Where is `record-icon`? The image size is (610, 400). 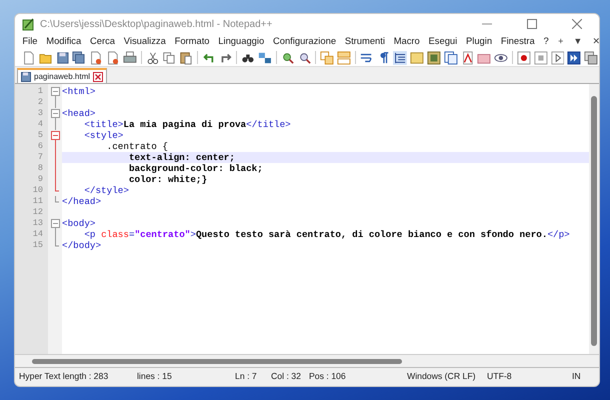
record-icon is located at coordinates (523, 58).